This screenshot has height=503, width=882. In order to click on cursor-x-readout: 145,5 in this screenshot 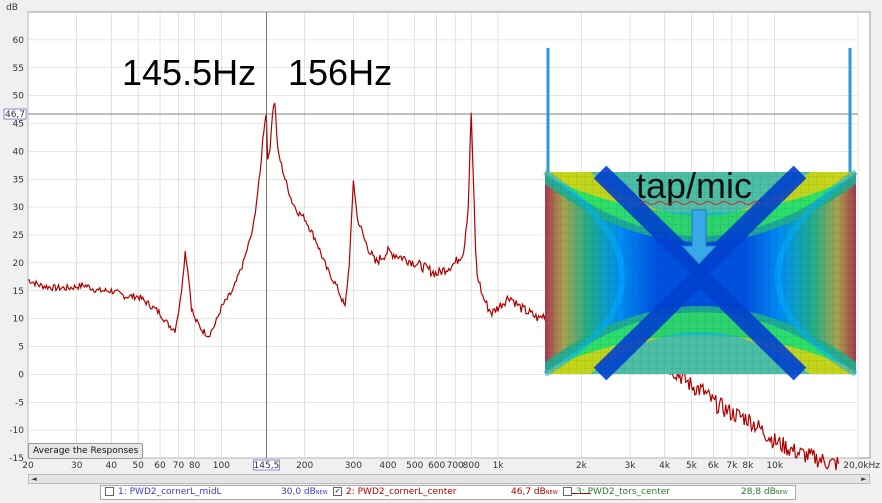, I will do `click(266, 465)`.